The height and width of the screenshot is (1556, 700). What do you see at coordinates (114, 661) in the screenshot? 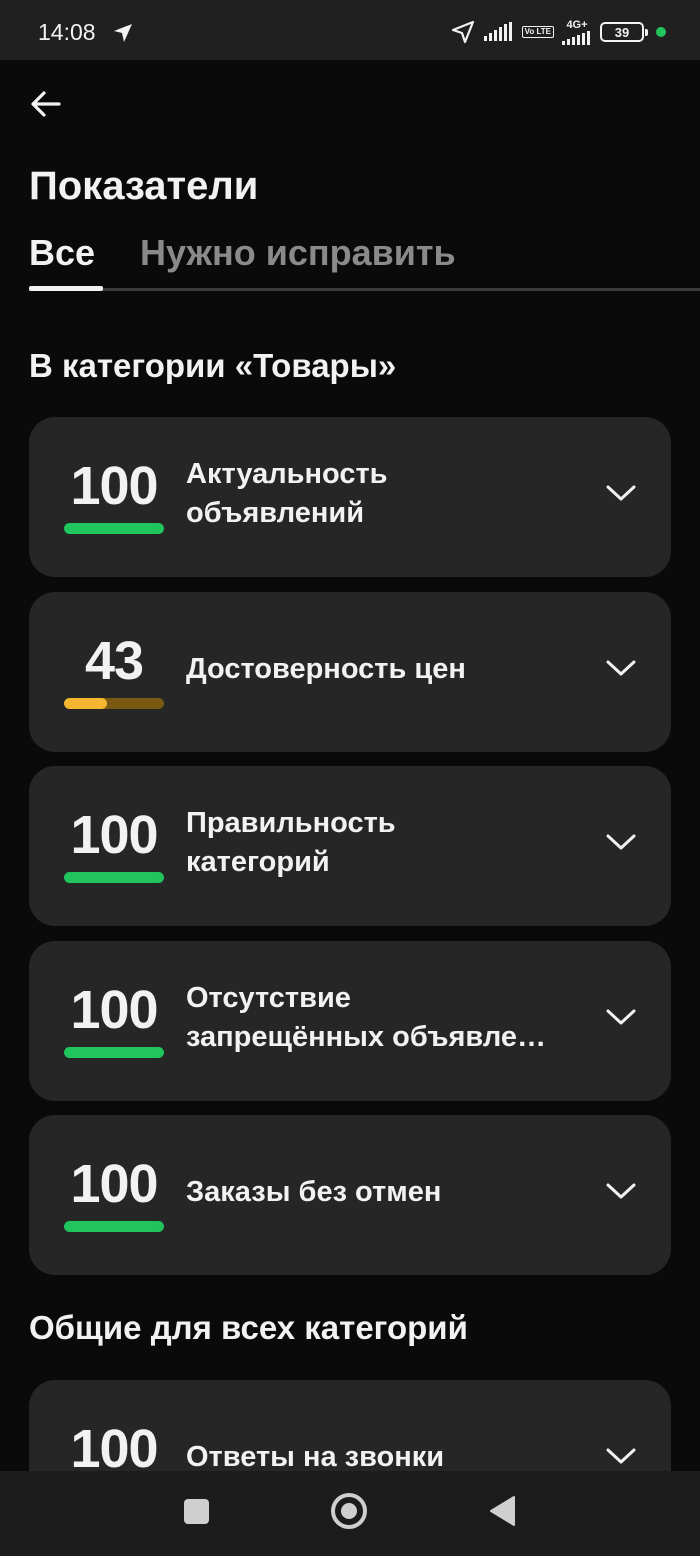
I see `metric-score: 43` at bounding box center [114, 661].